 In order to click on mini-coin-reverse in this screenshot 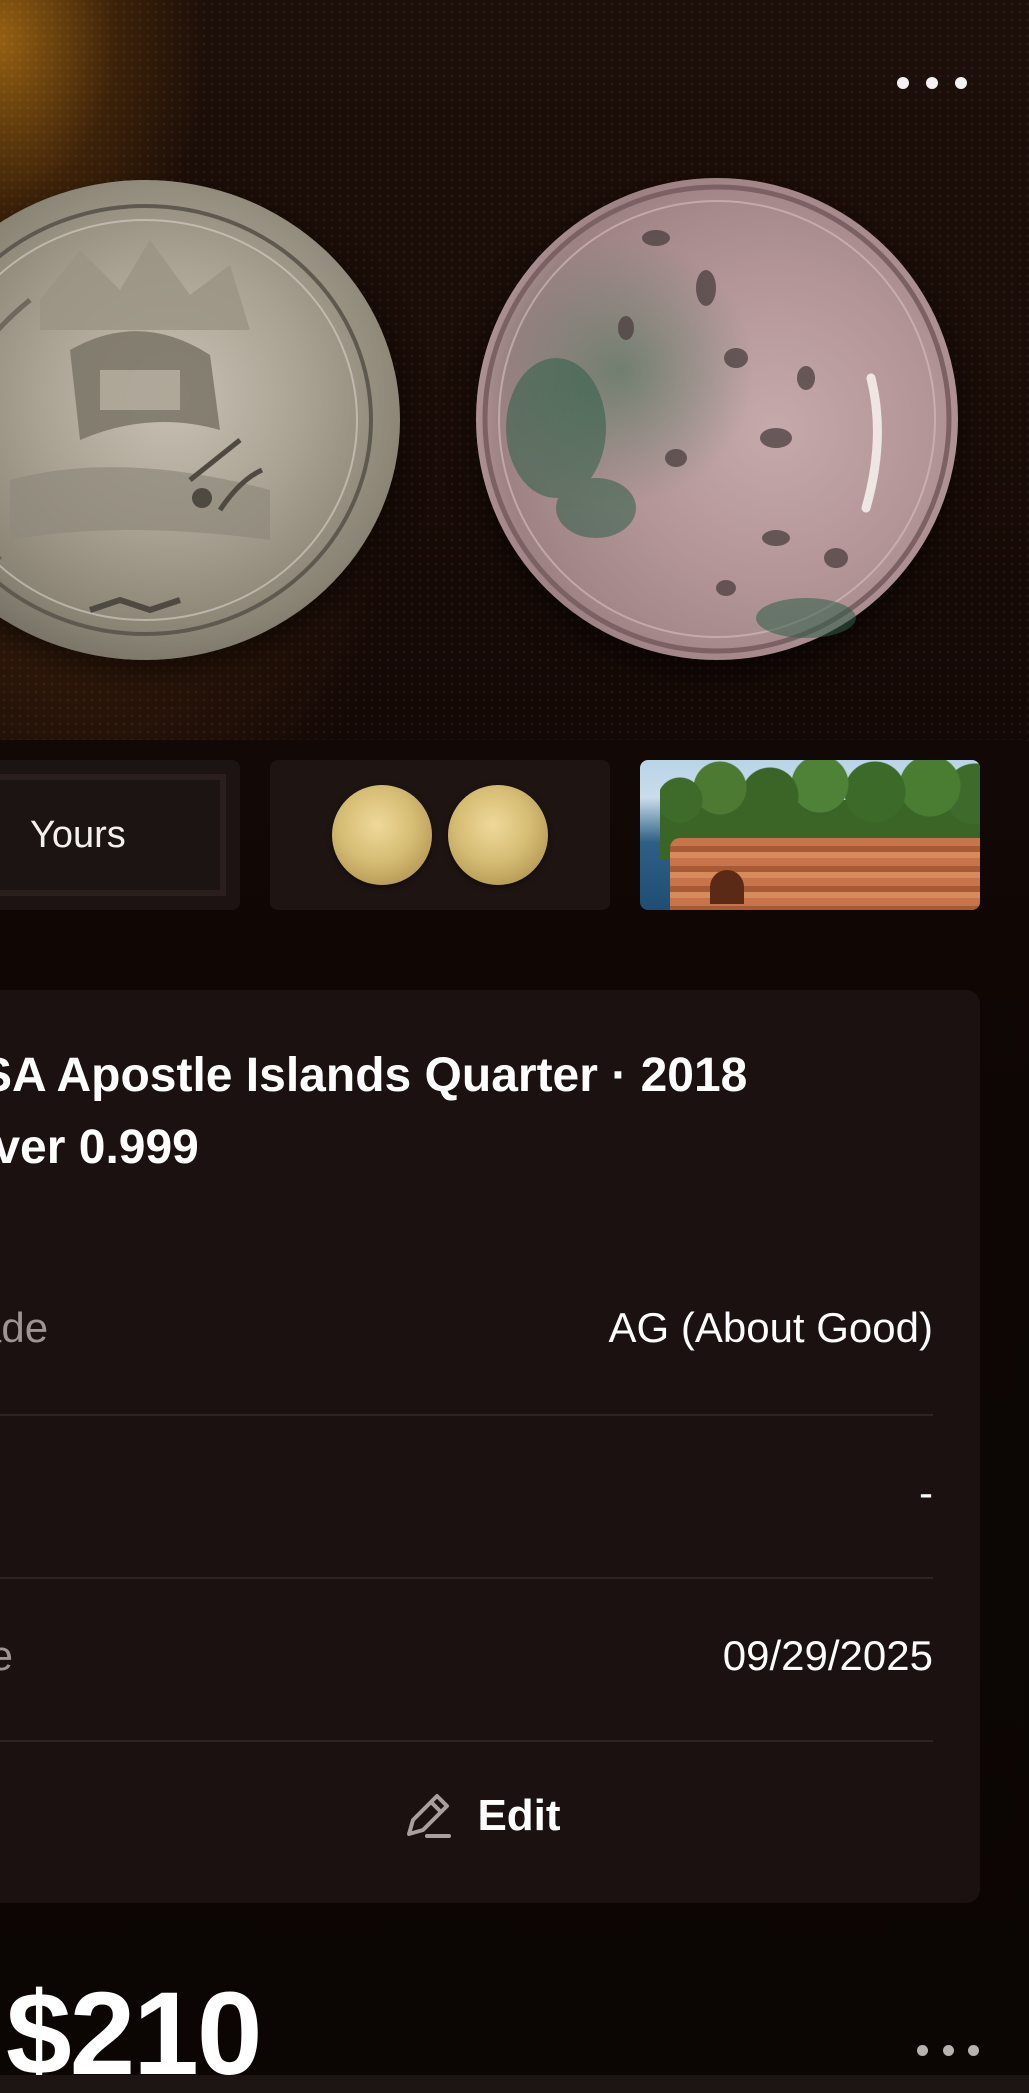, I will do `click(498, 835)`.